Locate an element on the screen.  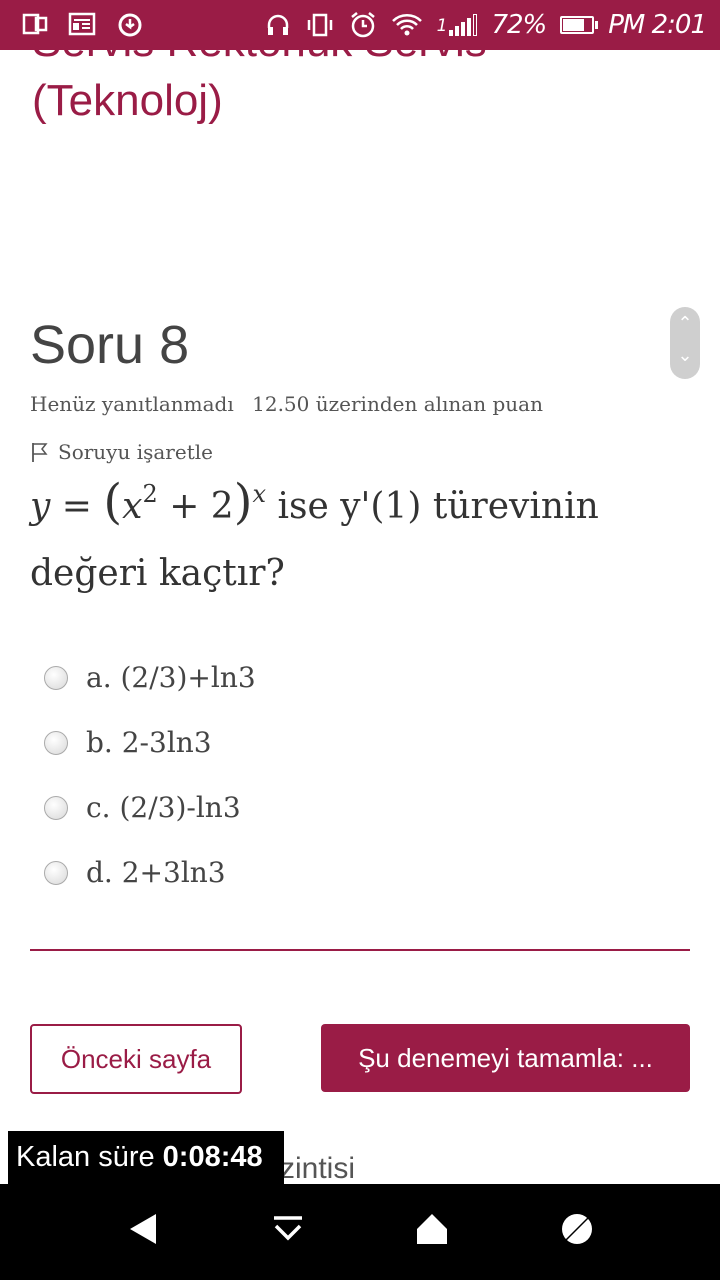
alarm-icon is located at coordinates (362, 25).